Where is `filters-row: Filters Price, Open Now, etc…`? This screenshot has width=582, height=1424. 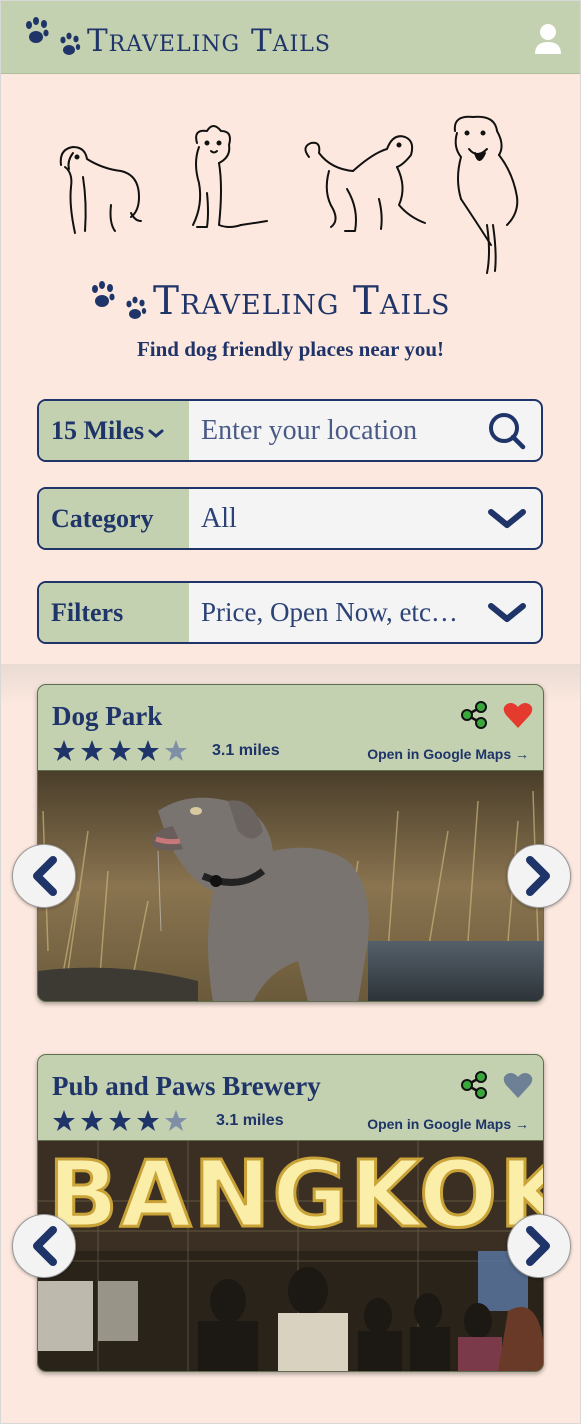 filters-row: Filters Price, Open Now, etc… is located at coordinates (290, 612).